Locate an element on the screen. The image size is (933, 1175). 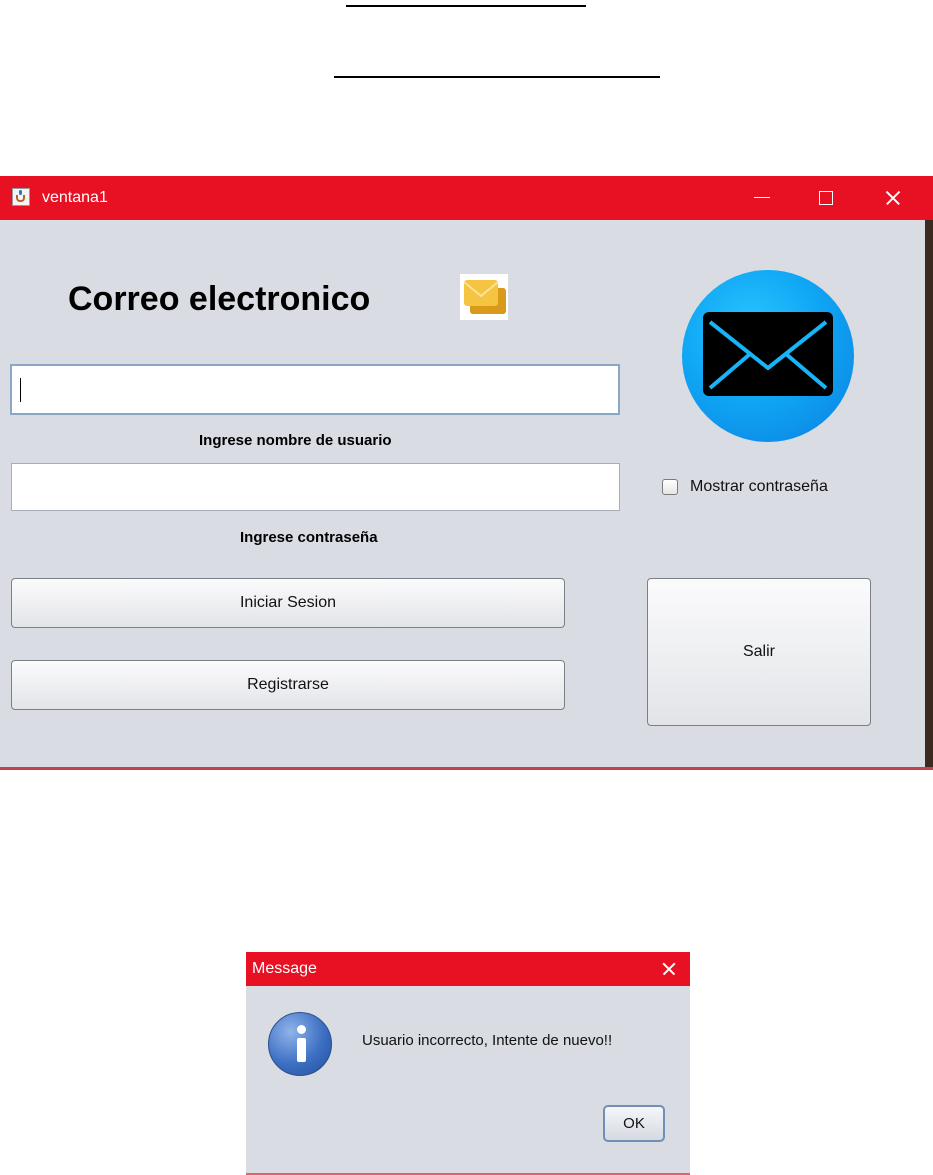
password-input is located at coordinates (315, 487).